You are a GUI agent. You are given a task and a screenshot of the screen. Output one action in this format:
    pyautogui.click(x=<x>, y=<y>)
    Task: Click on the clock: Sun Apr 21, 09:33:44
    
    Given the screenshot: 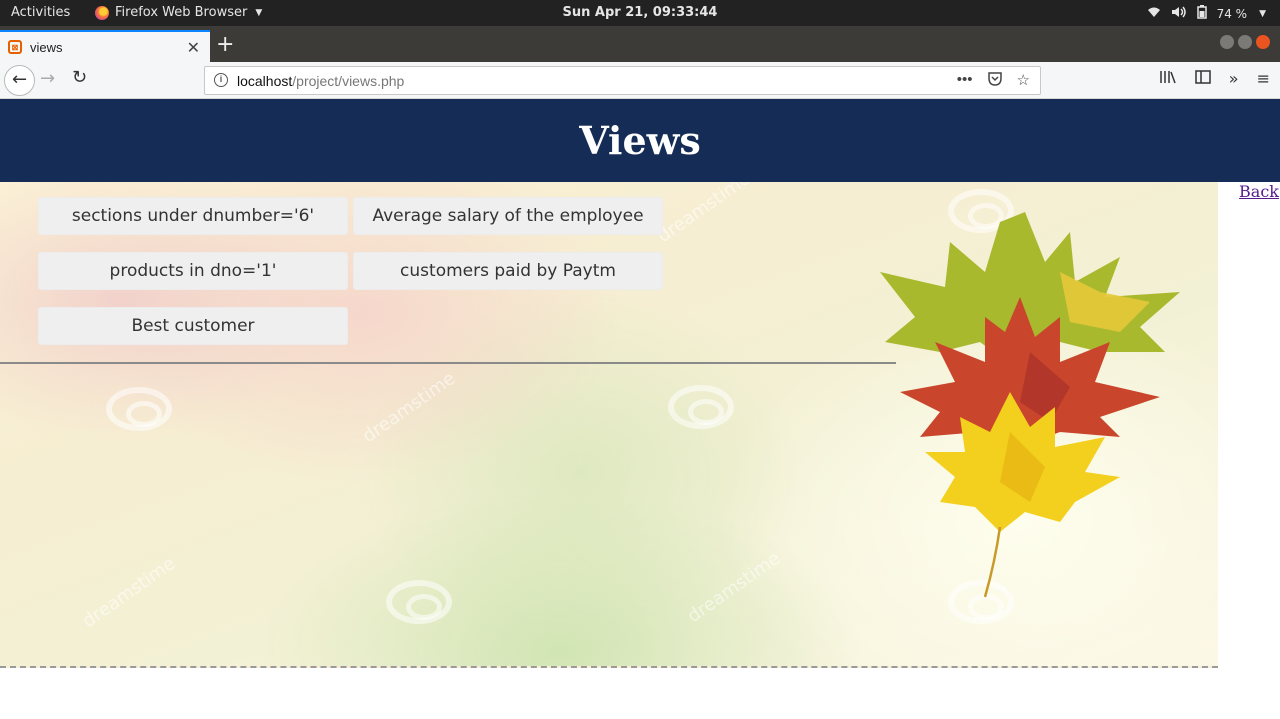 What is the action you would take?
    pyautogui.click(x=640, y=12)
    